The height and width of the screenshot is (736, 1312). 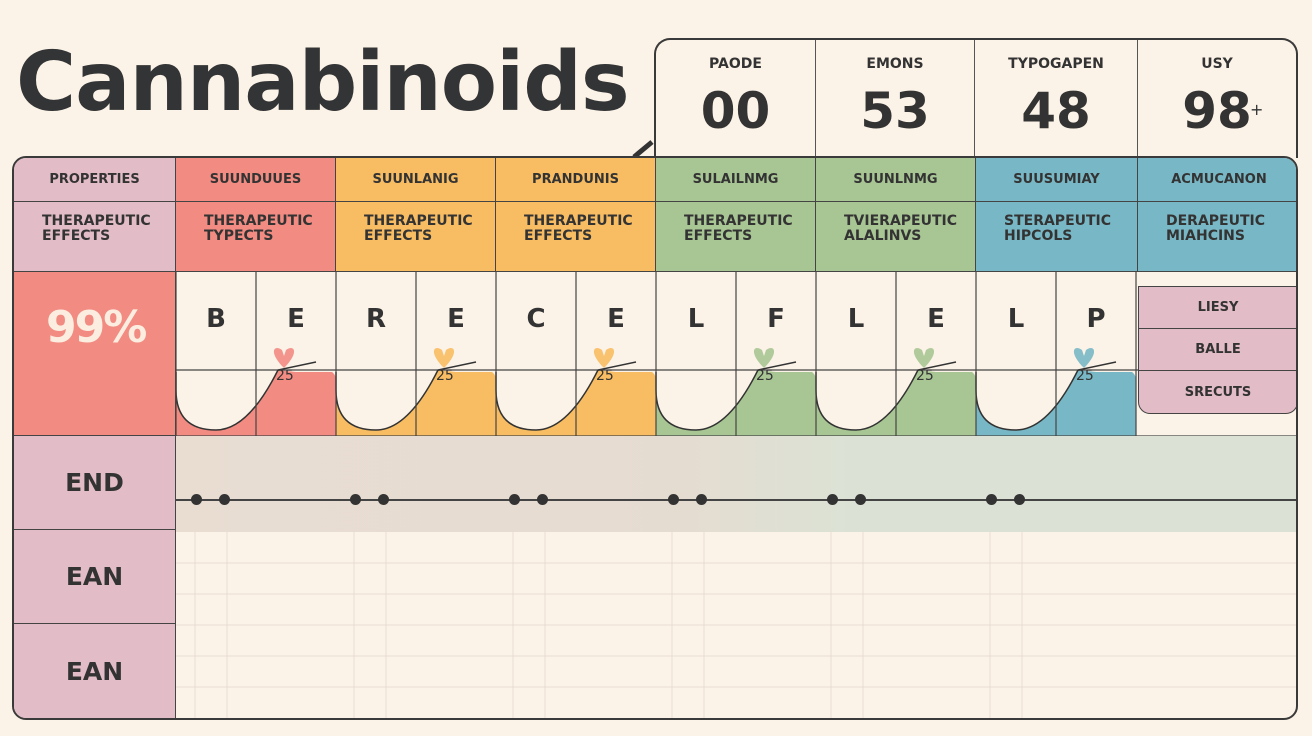 I want to click on strain-letter: B, so click(x=216, y=319).